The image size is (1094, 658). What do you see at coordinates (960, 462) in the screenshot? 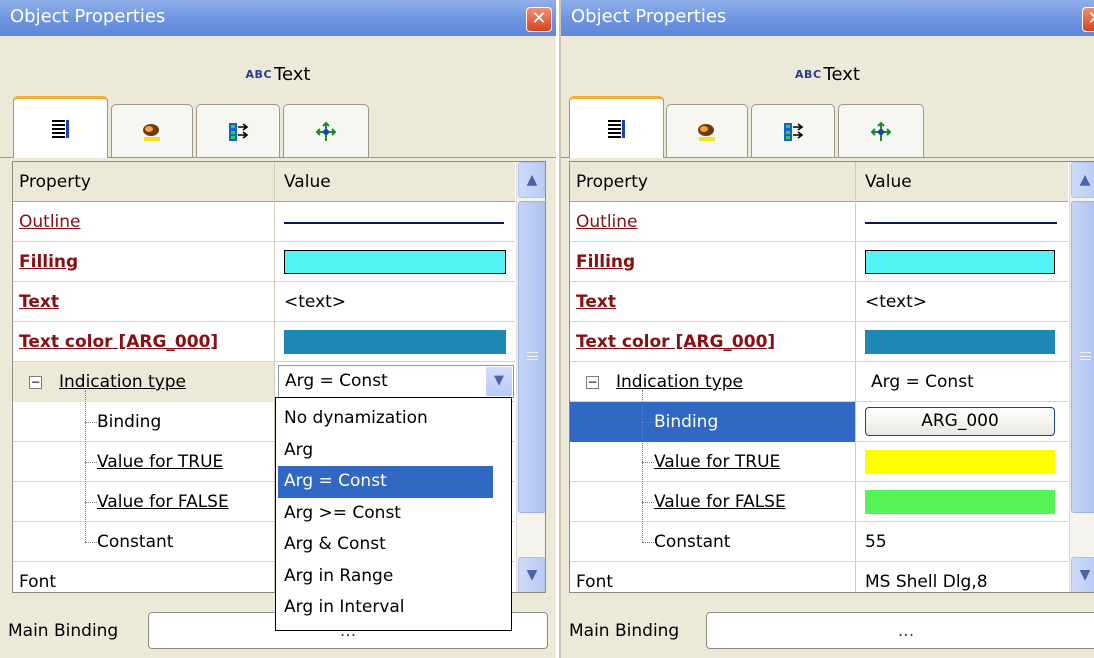
I see `value-true-color-swatch` at bounding box center [960, 462].